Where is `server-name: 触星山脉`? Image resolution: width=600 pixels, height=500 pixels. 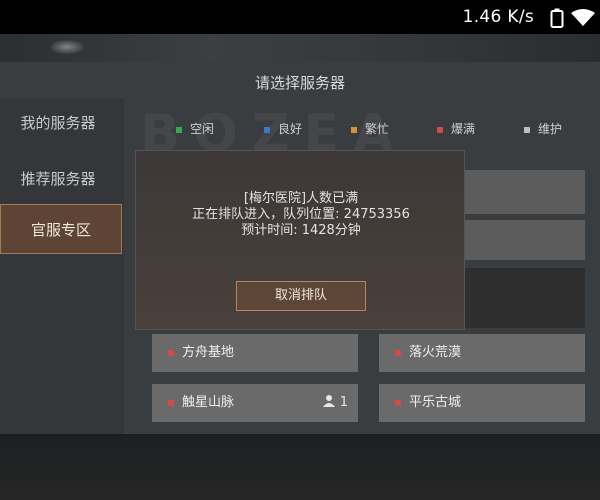 server-name: 触星山脉 is located at coordinates (208, 402).